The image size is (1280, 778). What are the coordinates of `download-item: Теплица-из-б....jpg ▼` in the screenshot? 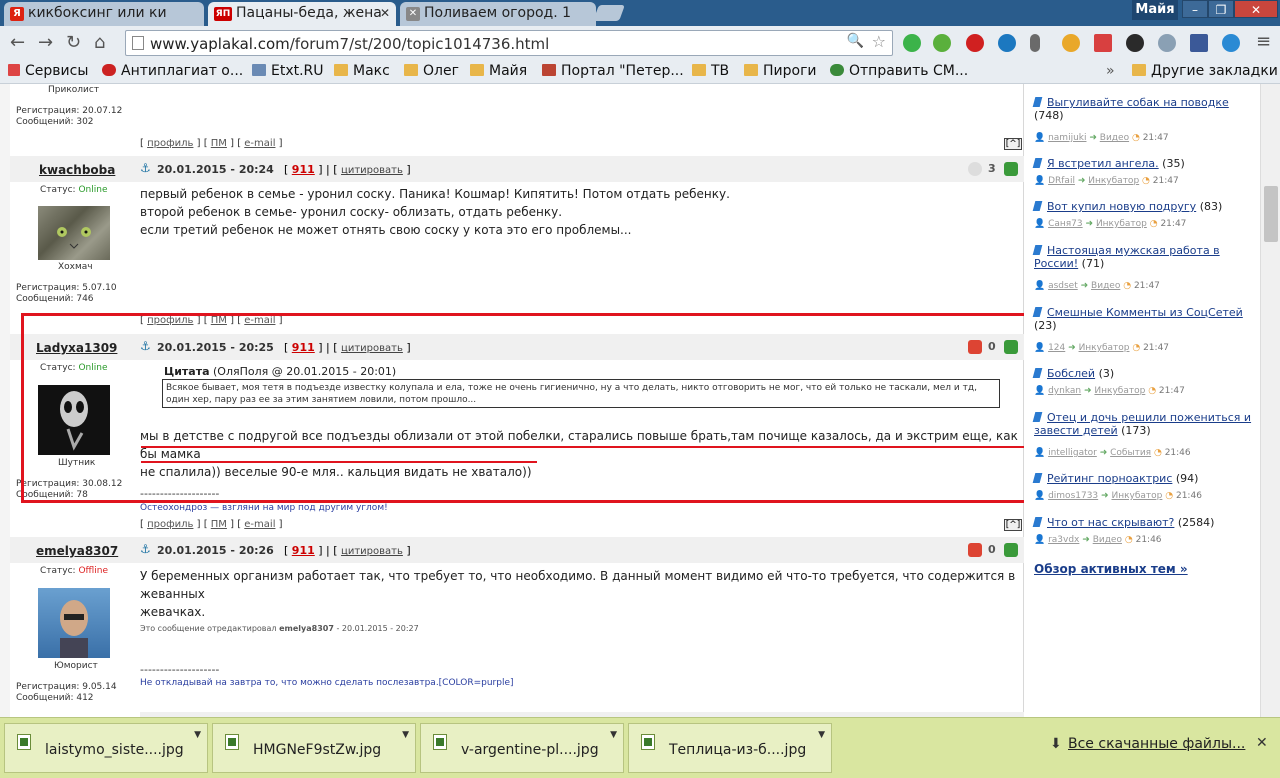 It's located at (730, 748).